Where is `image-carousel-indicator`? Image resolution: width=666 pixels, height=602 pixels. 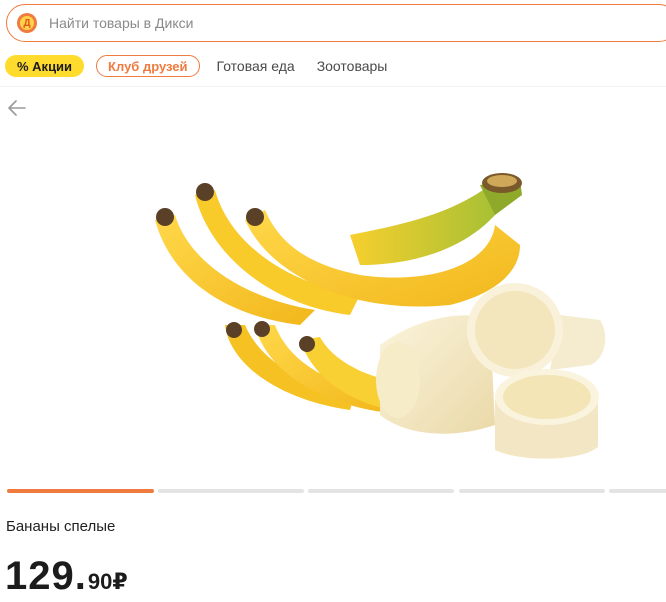
image-carousel-indicator is located at coordinates (336, 491).